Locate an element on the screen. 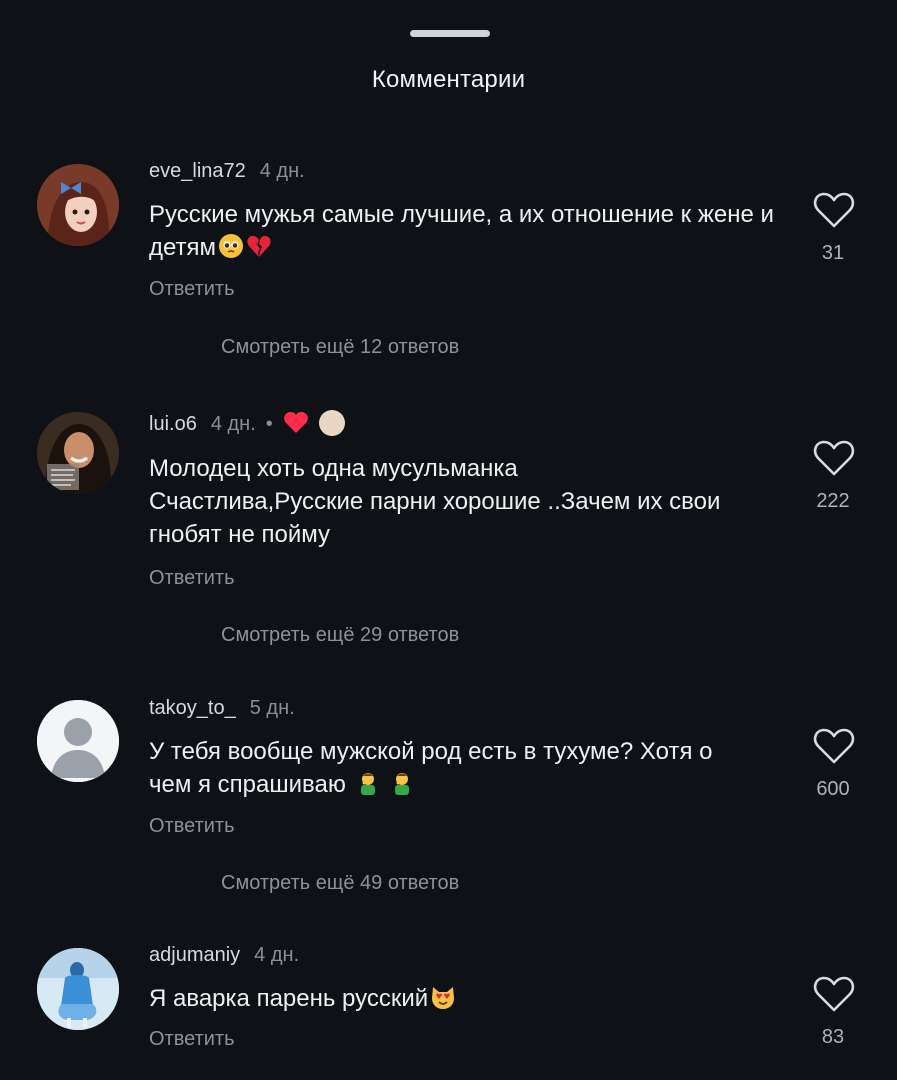  sheet-title: Комментарии is located at coordinates (448, 79).